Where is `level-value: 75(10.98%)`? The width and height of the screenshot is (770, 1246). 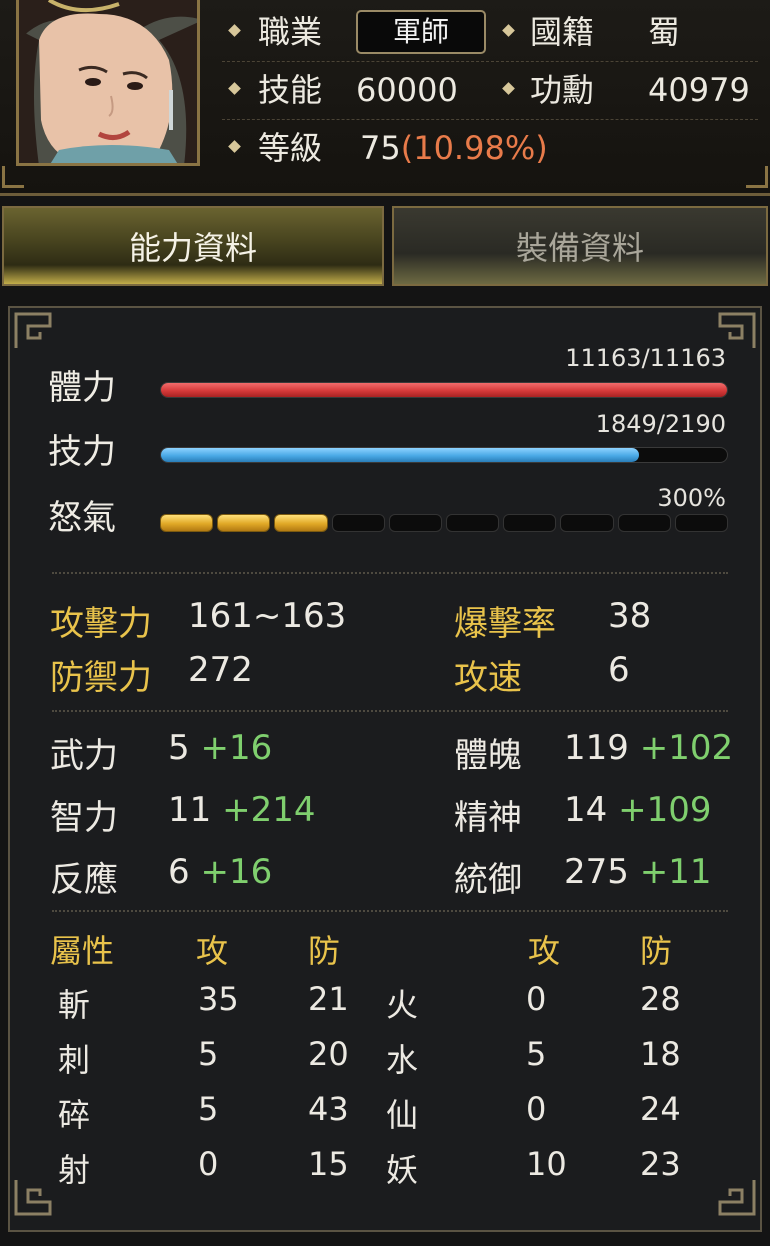 level-value: 75(10.98%) is located at coordinates (454, 148).